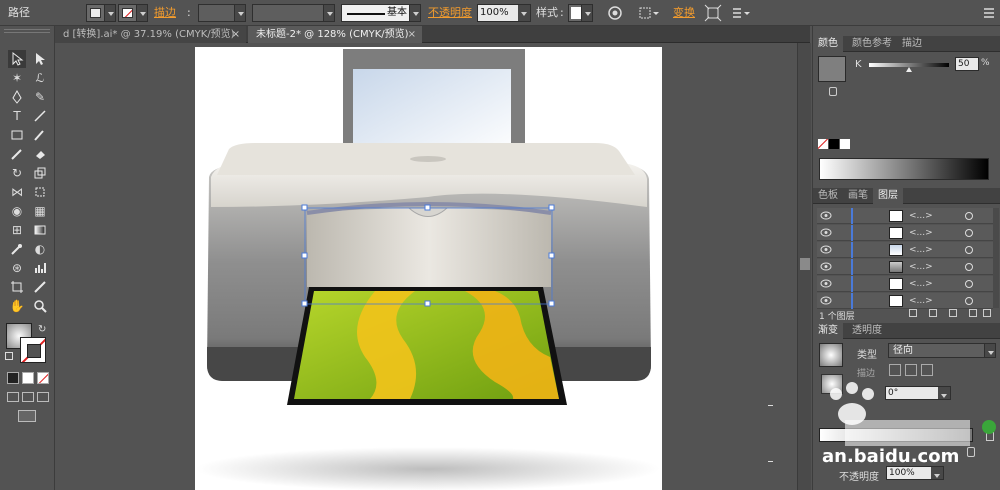  What do you see at coordinates (904, 169) in the screenshot?
I see `color-spectrum-bar` at bounding box center [904, 169].